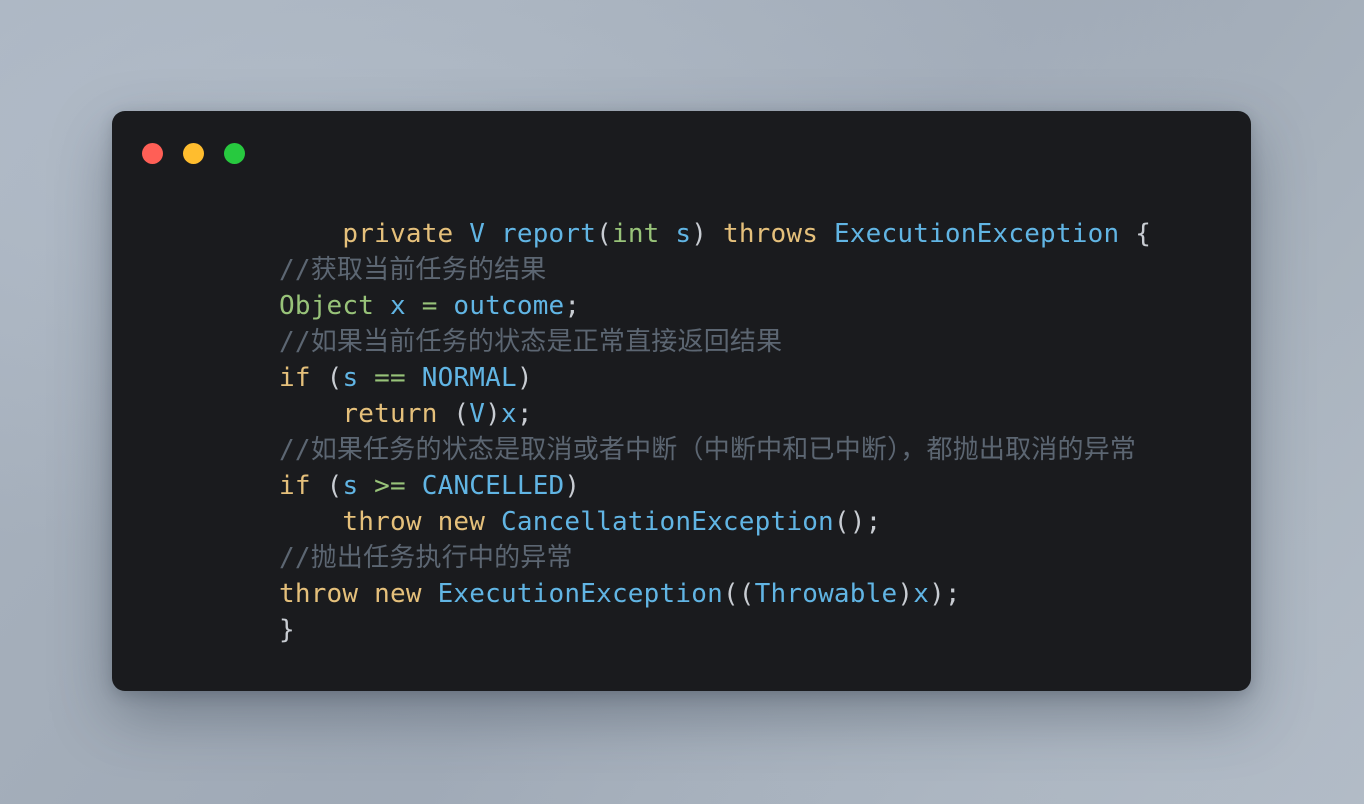 This screenshot has width=1364, height=804. What do you see at coordinates (681, 558) in the screenshot?
I see `code-line: //抛出任务执行中的异常` at bounding box center [681, 558].